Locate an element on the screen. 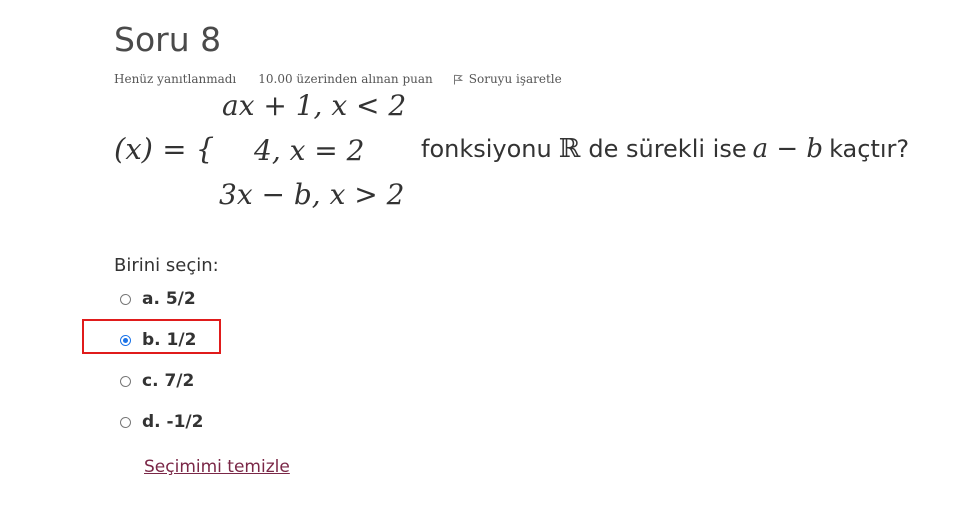  question-expression: a − b is located at coordinates (788, 149).